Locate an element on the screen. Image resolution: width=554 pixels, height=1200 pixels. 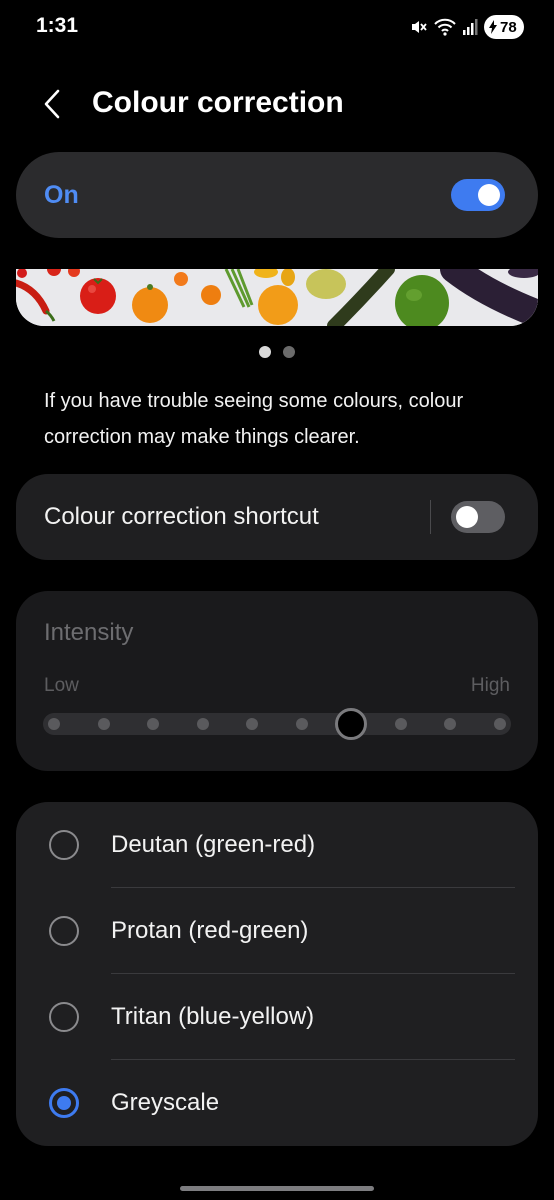
intensity-low-label: Low is located at coordinates (61, 685).